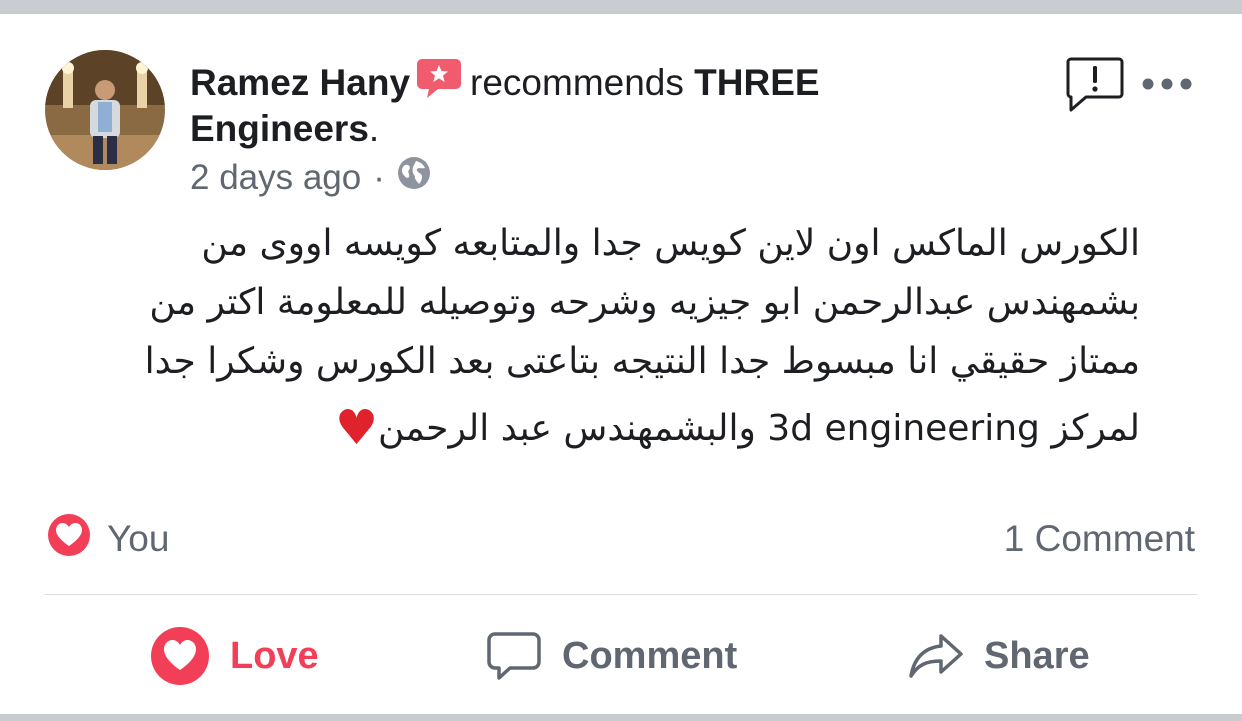  What do you see at coordinates (1099, 539) in the screenshot?
I see `comment-count: 1 Comment` at bounding box center [1099, 539].